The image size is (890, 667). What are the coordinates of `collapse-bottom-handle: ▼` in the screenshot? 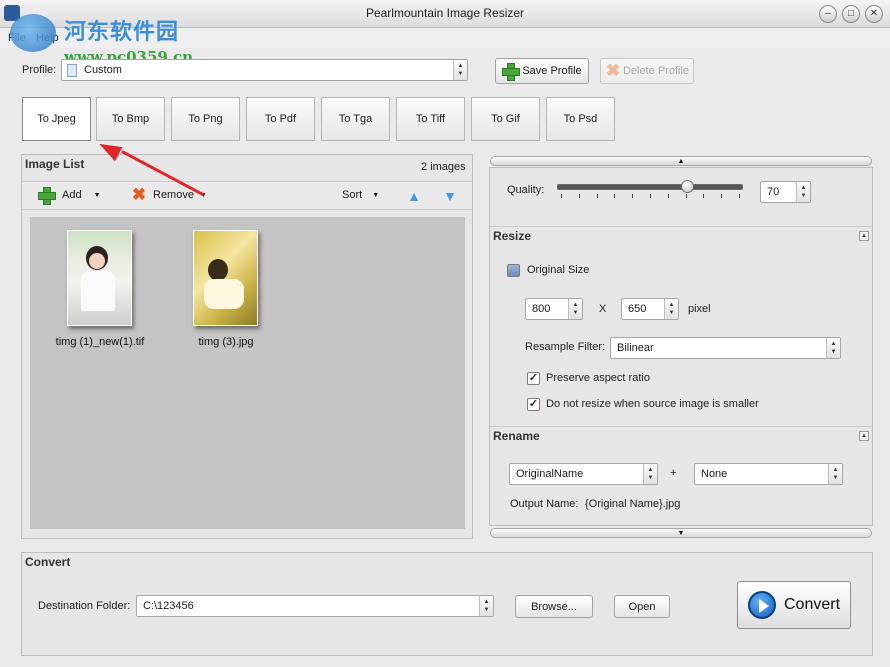 It's located at (681, 533).